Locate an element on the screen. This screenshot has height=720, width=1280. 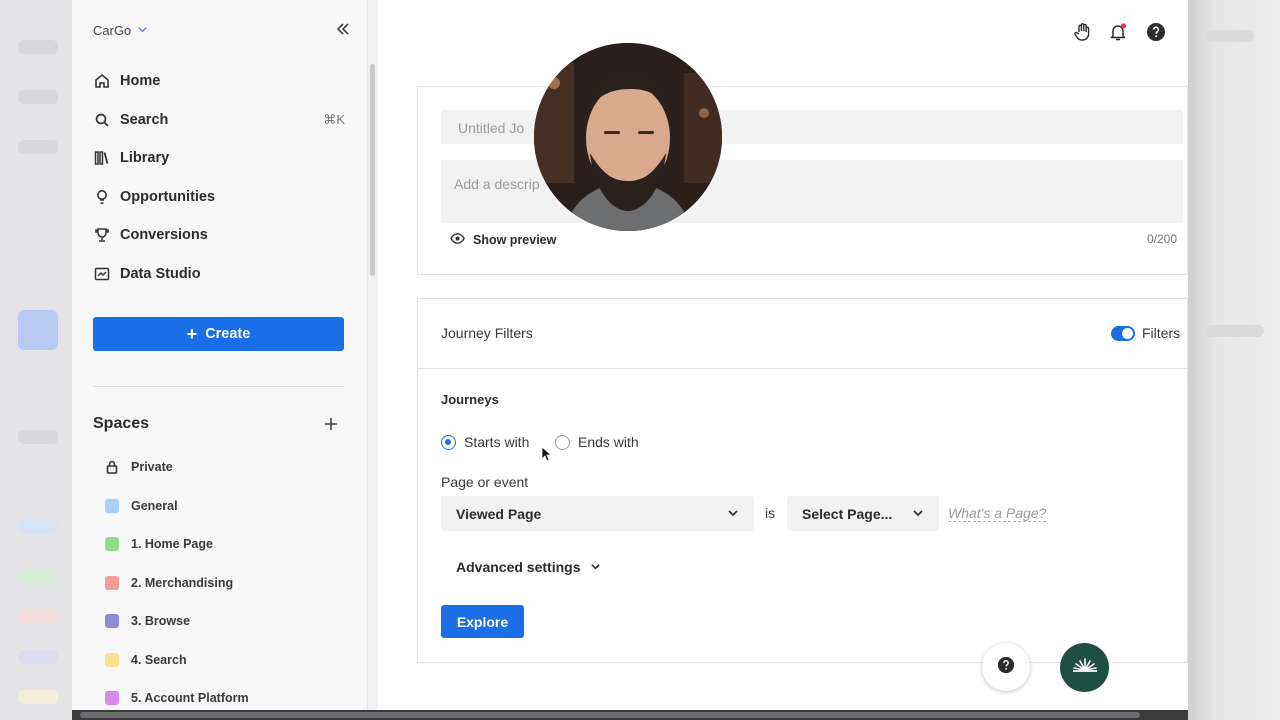
page-or-event-label: Page or event is located at coordinates (485, 482).